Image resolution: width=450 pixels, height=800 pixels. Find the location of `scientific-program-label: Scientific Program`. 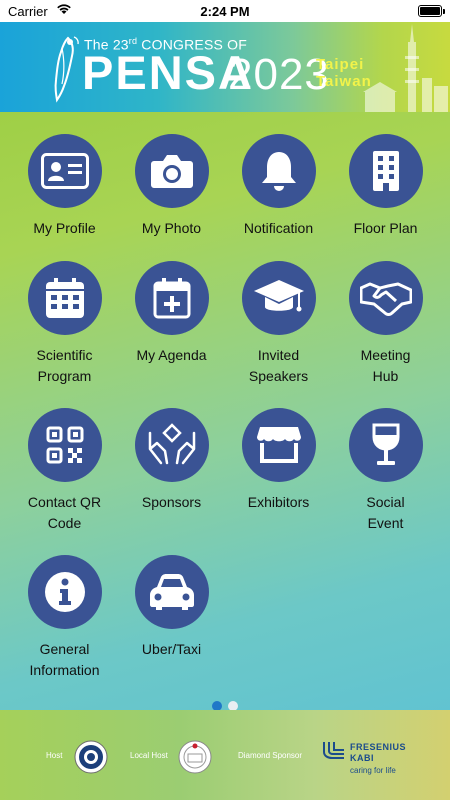

scientific-program-label: Scientific Program is located at coordinates (64, 365).